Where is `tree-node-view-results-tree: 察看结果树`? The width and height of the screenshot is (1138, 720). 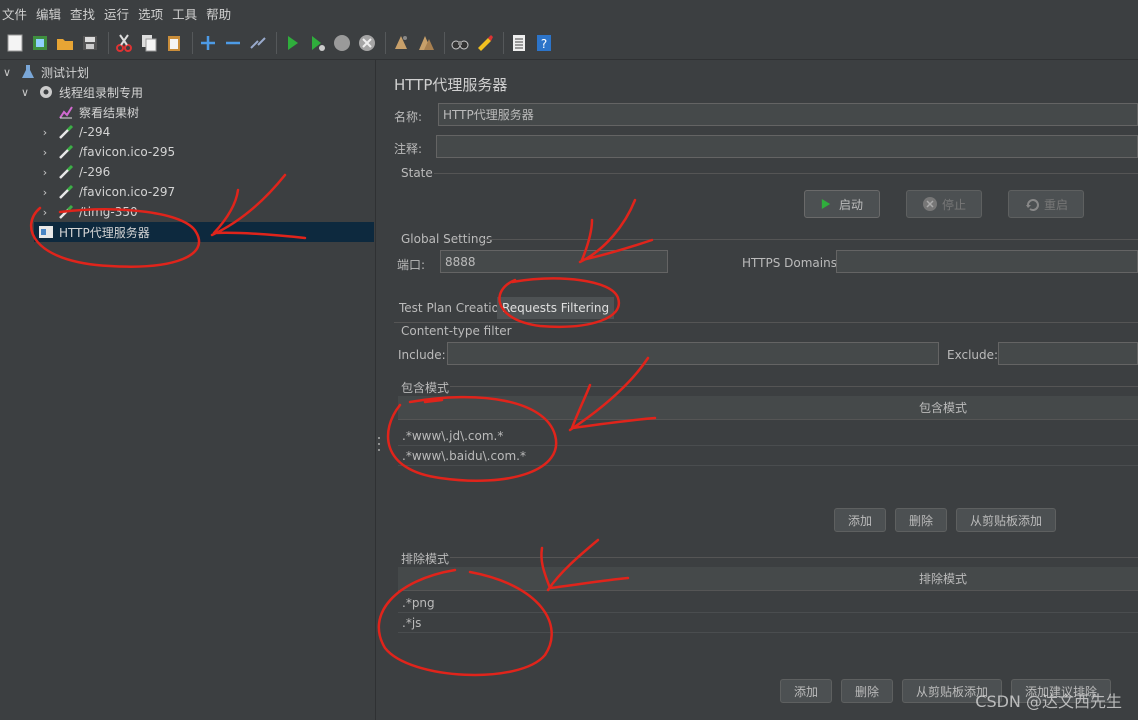 tree-node-view-results-tree: 察看结果树 is located at coordinates (88, 112).